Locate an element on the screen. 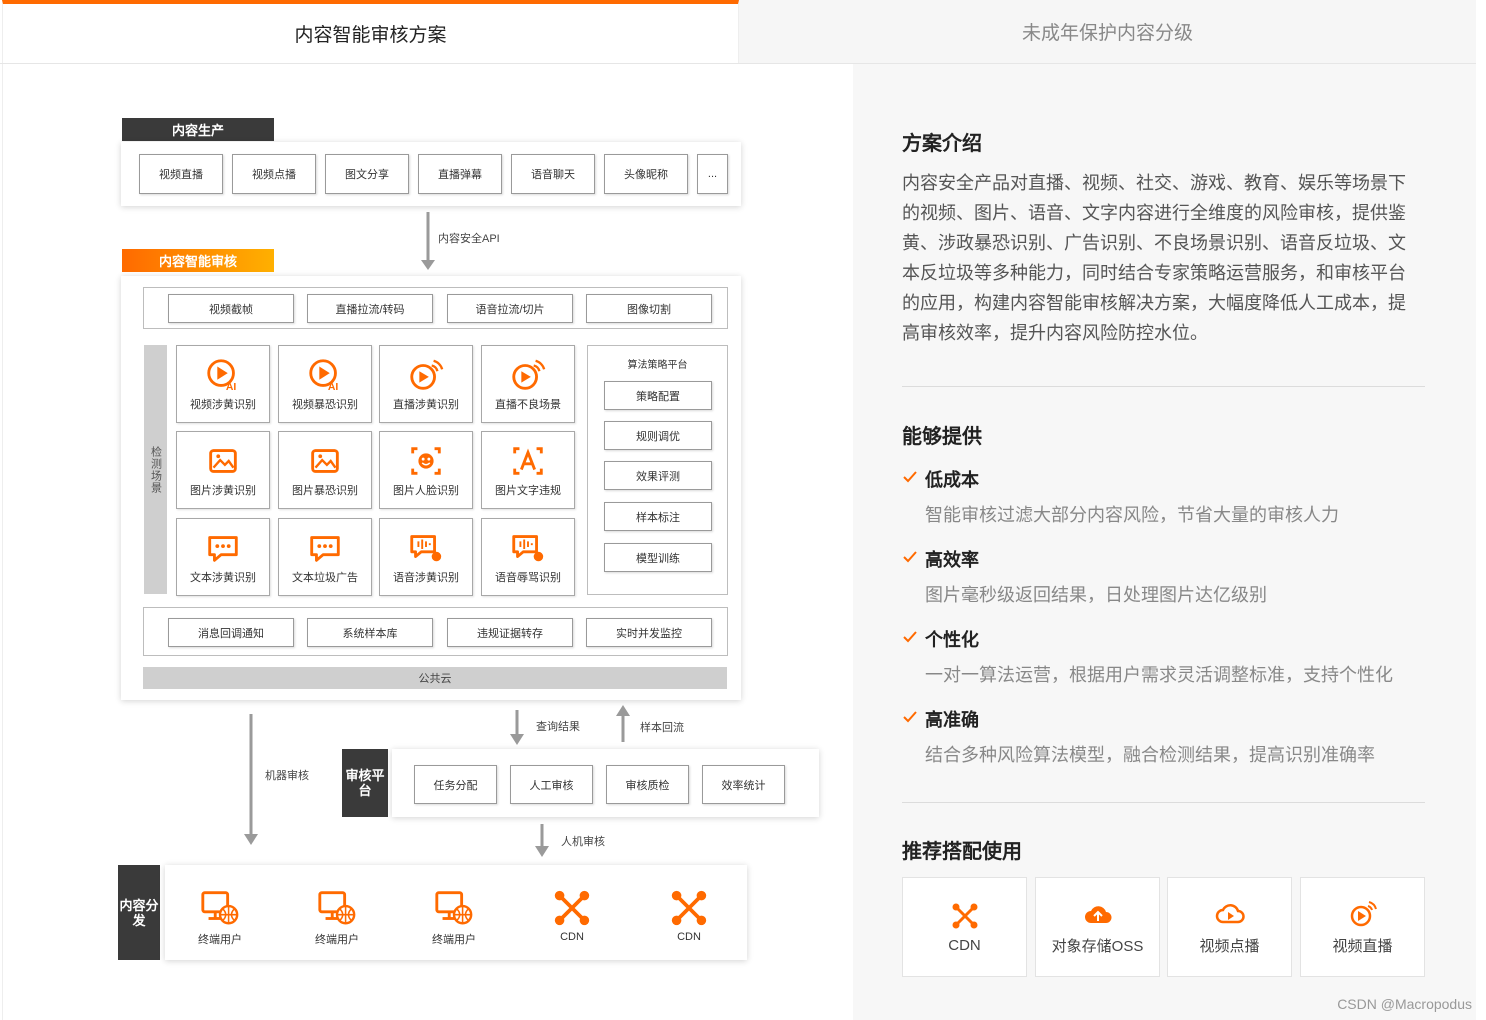 This screenshot has height=1020, width=1486. preprocess-item: 视频截帧 is located at coordinates (231, 308).